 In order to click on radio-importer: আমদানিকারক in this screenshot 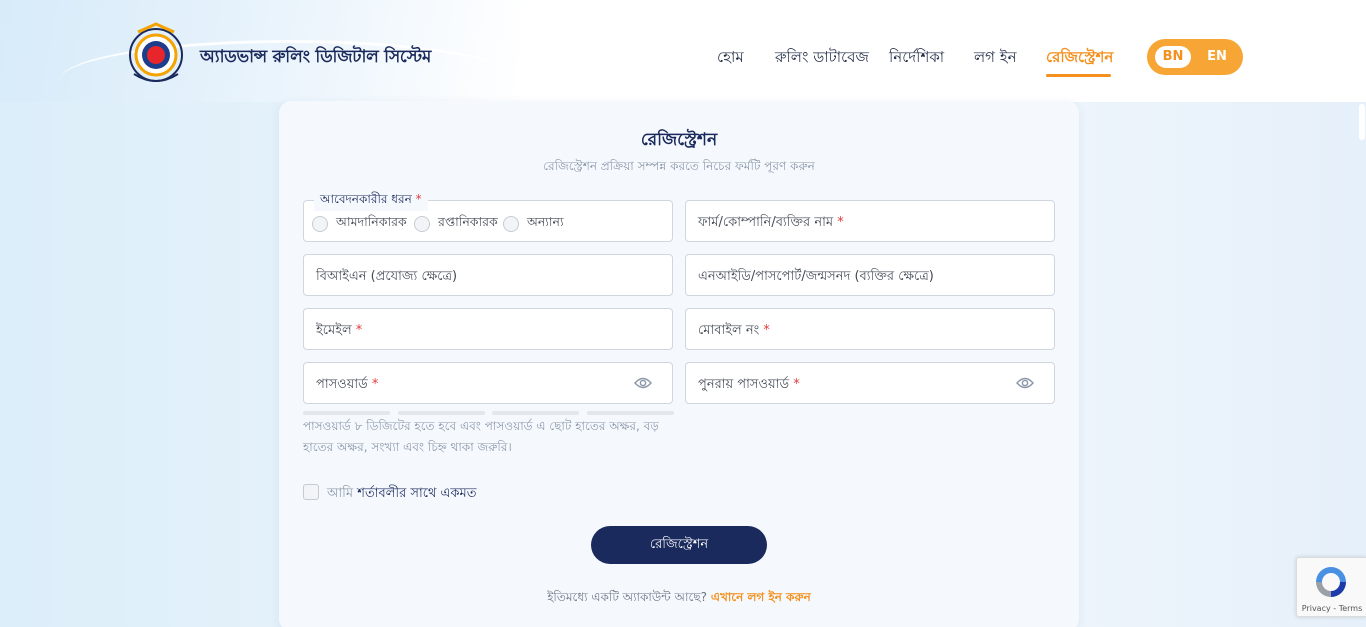, I will do `click(359, 224)`.